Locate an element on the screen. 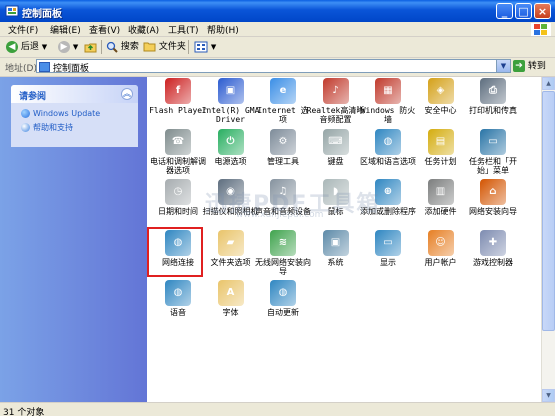 This screenshot has width=555, height=416. folders-button: 文件夹 is located at coordinates (164, 47).